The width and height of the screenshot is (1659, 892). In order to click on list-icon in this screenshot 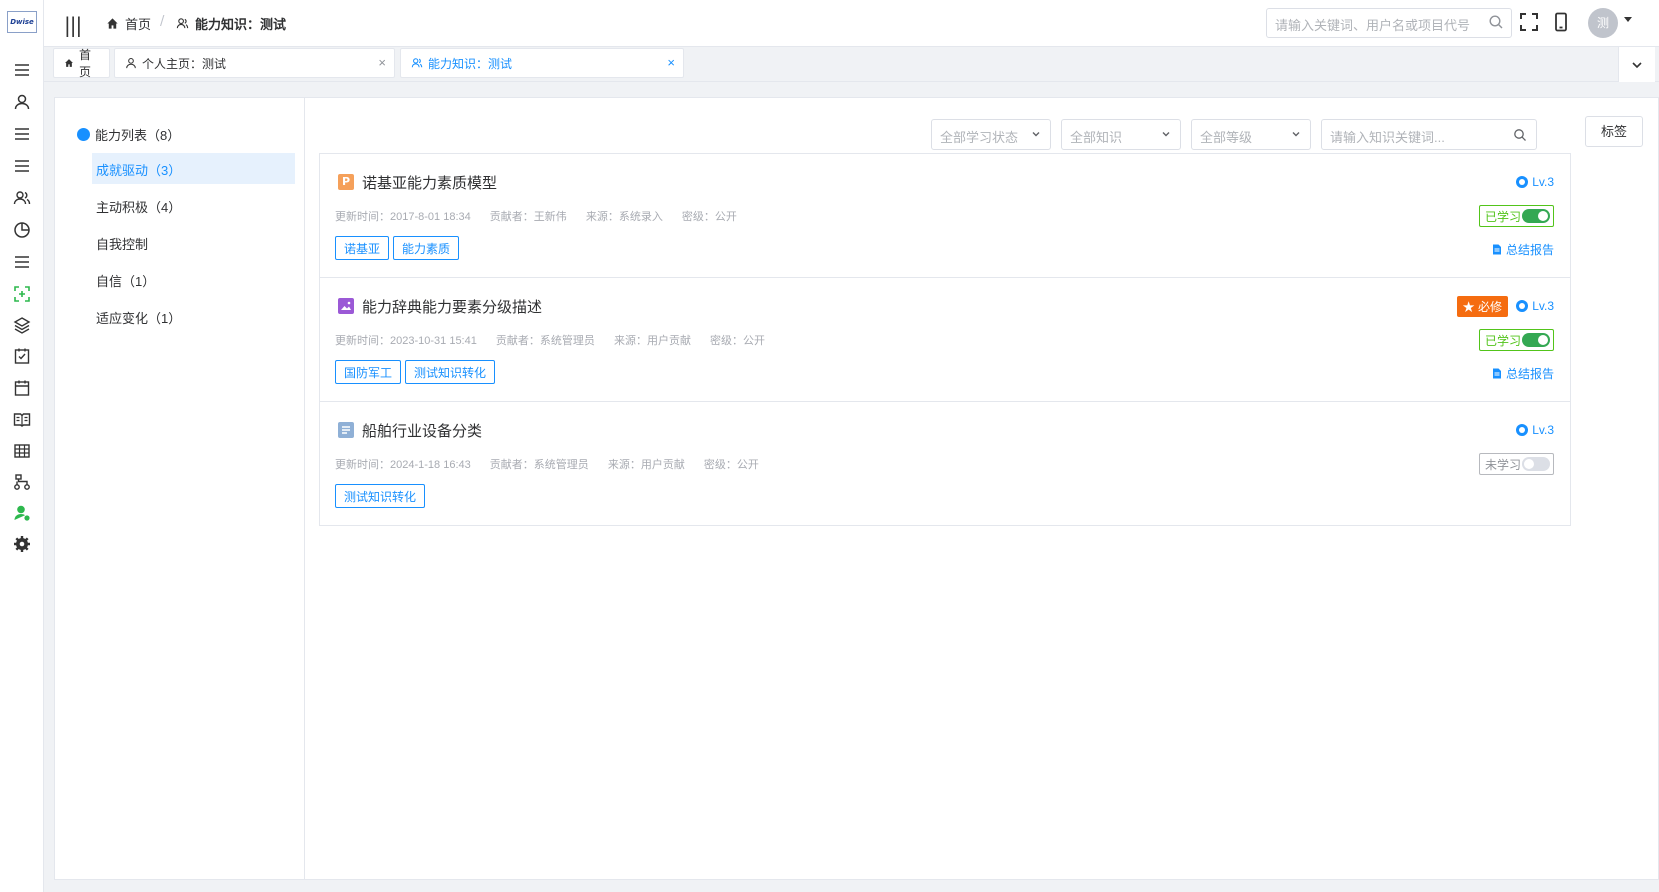, I will do `click(22, 134)`.